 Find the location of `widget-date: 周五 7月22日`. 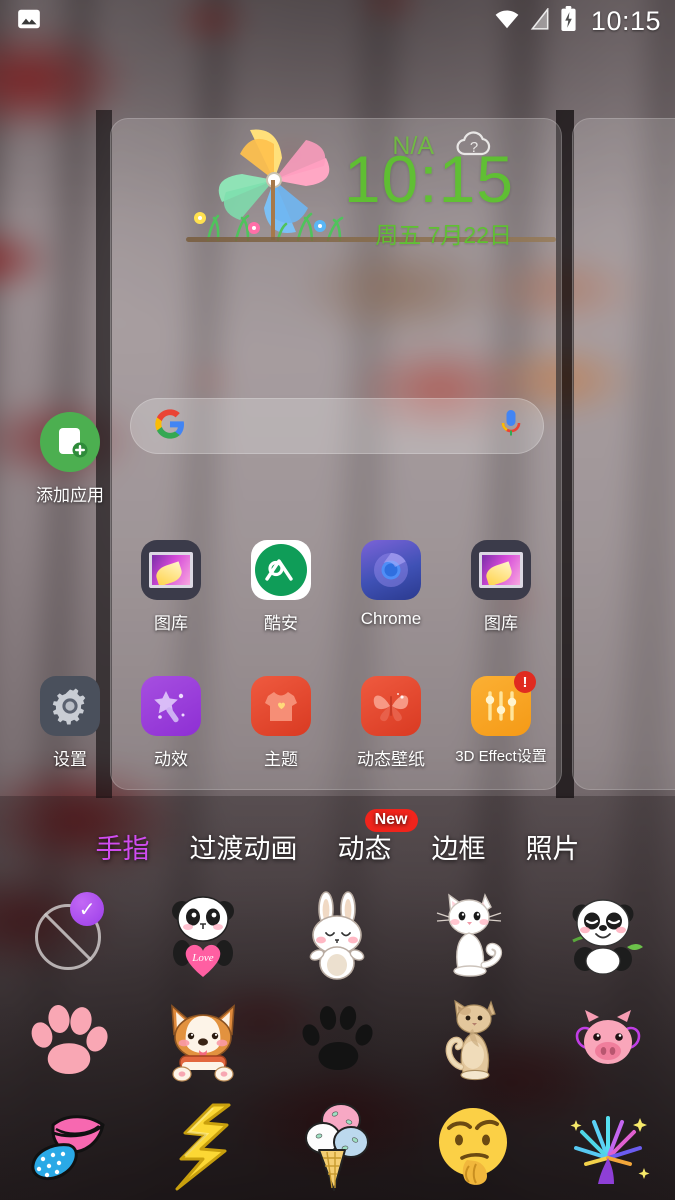

widget-date: 周五 7月22日 is located at coordinates (443, 235).